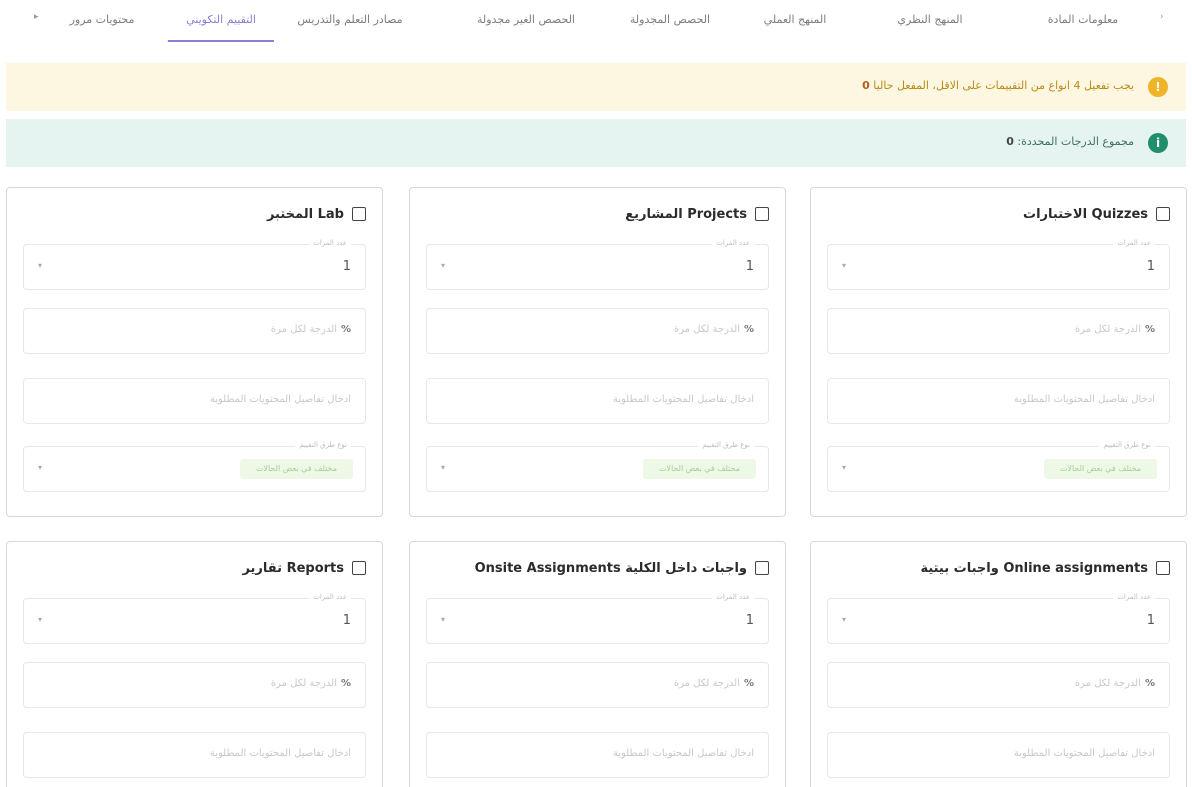  What do you see at coordinates (1163, 568) in the screenshot?
I see `online-assignments-checkbox` at bounding box center [1163, 568].